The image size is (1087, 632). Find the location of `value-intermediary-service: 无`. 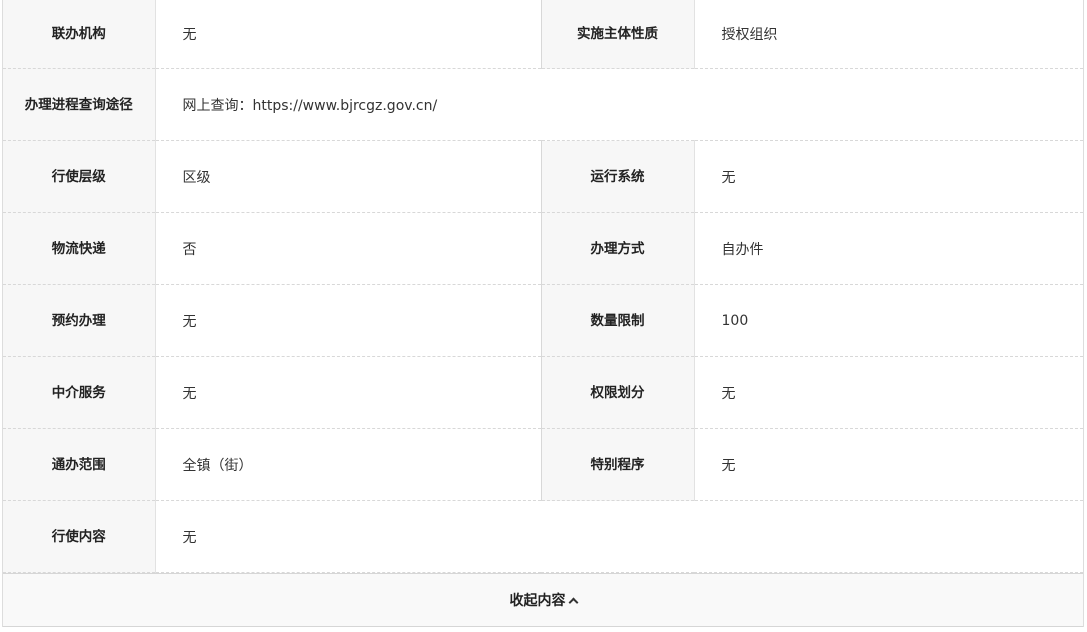

value-intermediary-service: 无 is located at coordinates (348, 392).